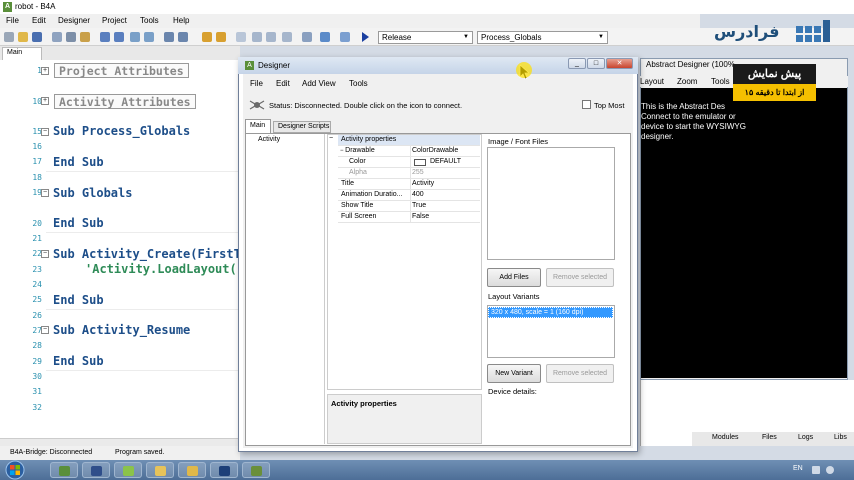  Describe the element at coordinates (257, 37) in the screenshot. I see `find-icon` at that location.